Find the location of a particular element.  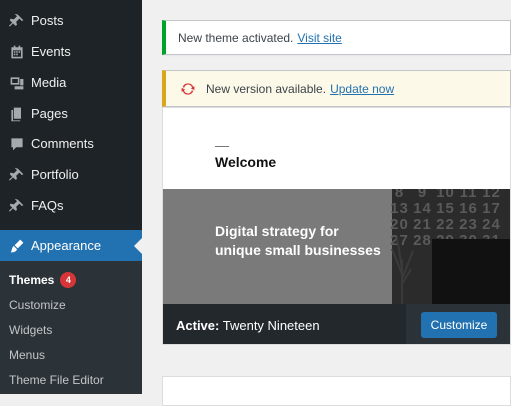

submenu-item-customize: Customize is located at coordinates (37, 305).